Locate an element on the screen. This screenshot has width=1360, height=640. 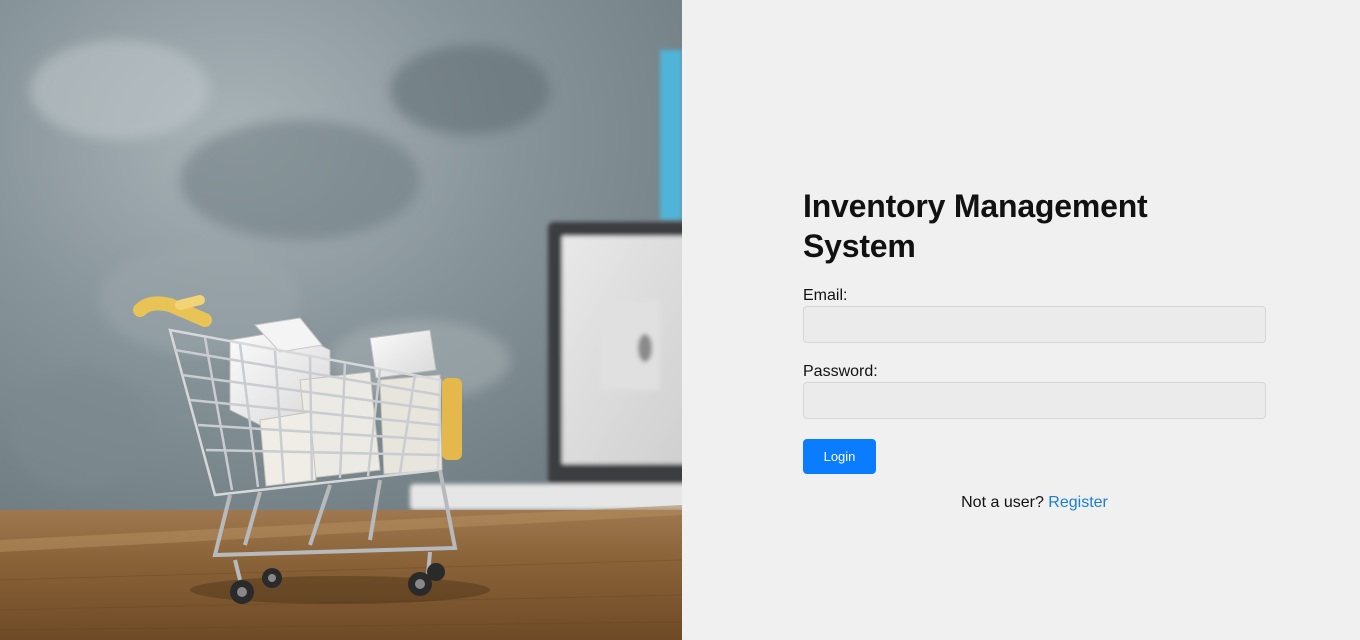
page-title: Inventory Management System is located at coordinates (975, 226).